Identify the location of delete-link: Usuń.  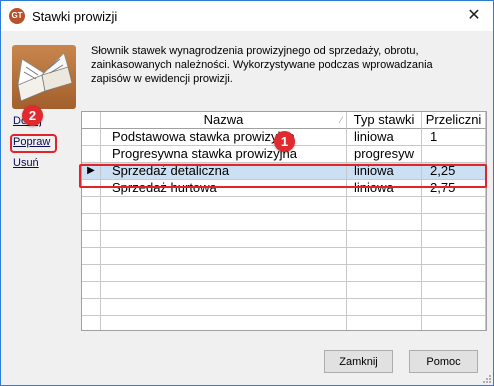
(26, 163).